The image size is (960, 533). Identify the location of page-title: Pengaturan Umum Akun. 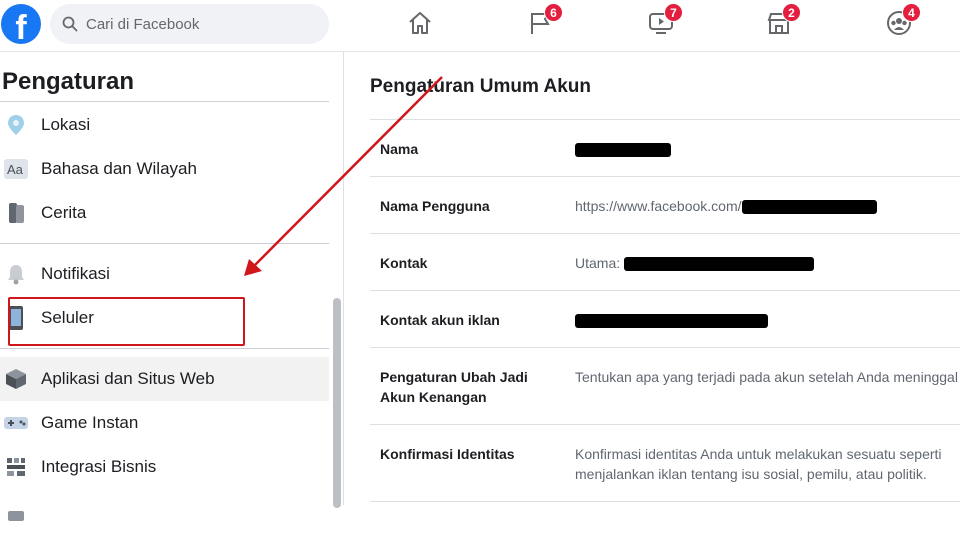
(480, 86).